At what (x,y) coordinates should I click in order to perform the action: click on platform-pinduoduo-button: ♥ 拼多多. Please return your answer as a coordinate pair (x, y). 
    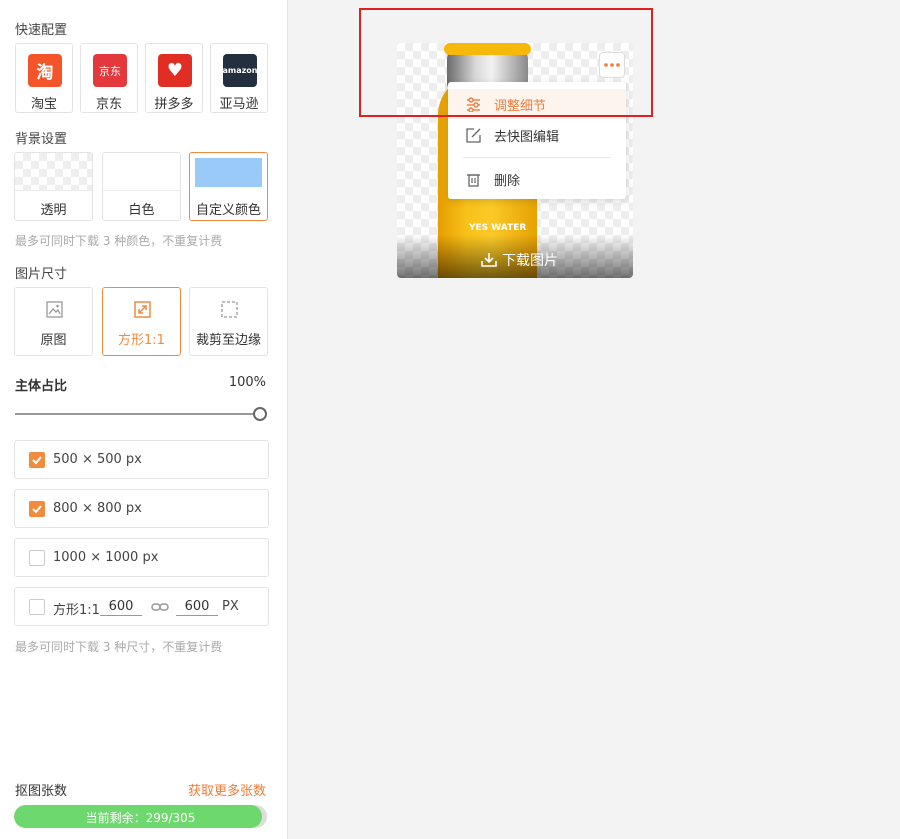
    Looking at the image, I should click on (174, 78).